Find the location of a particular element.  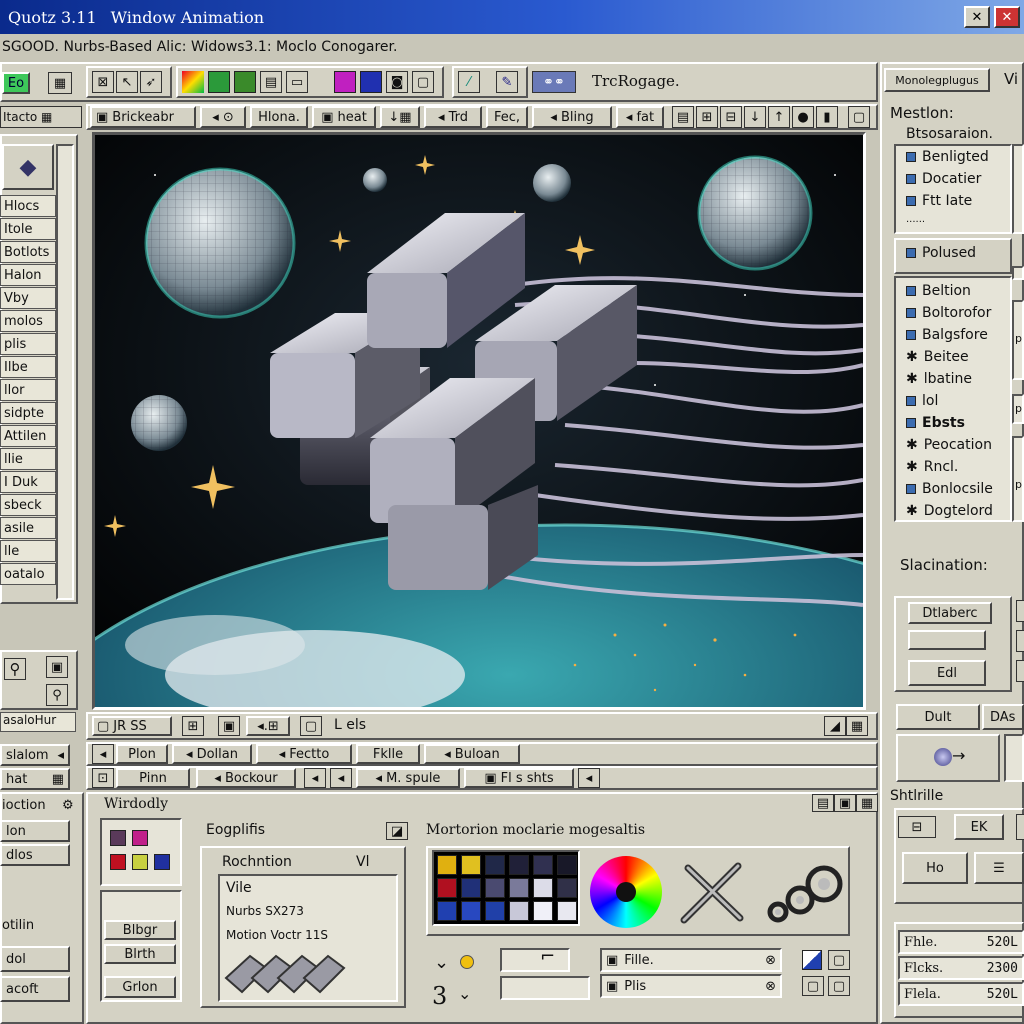

prop-row: ✱ Peocation is located at coordinates (952, 445).